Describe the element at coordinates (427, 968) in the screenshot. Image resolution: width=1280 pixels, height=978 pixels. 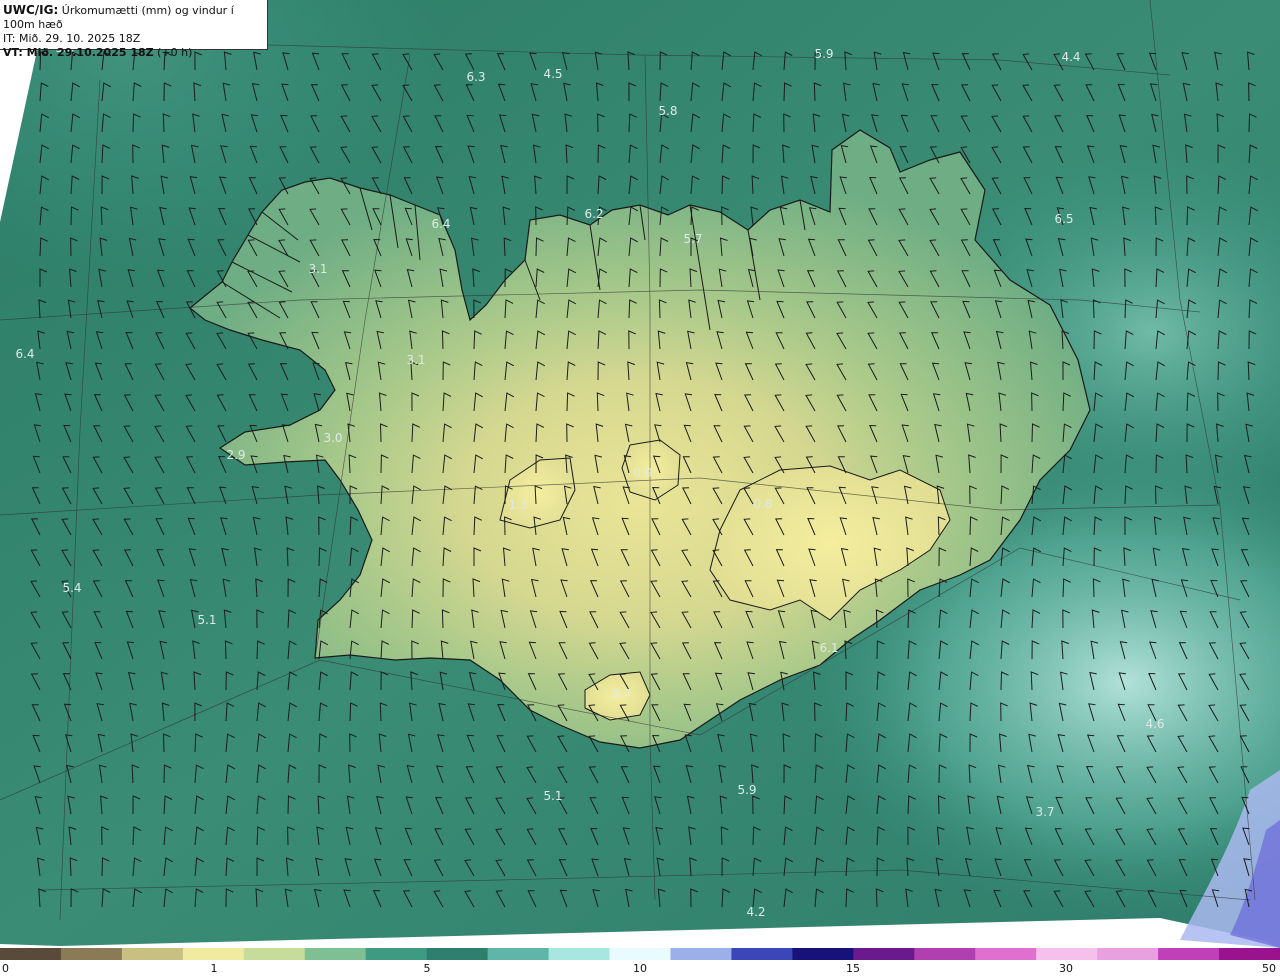
I see `colorbar-tick-label: 5` at that location.